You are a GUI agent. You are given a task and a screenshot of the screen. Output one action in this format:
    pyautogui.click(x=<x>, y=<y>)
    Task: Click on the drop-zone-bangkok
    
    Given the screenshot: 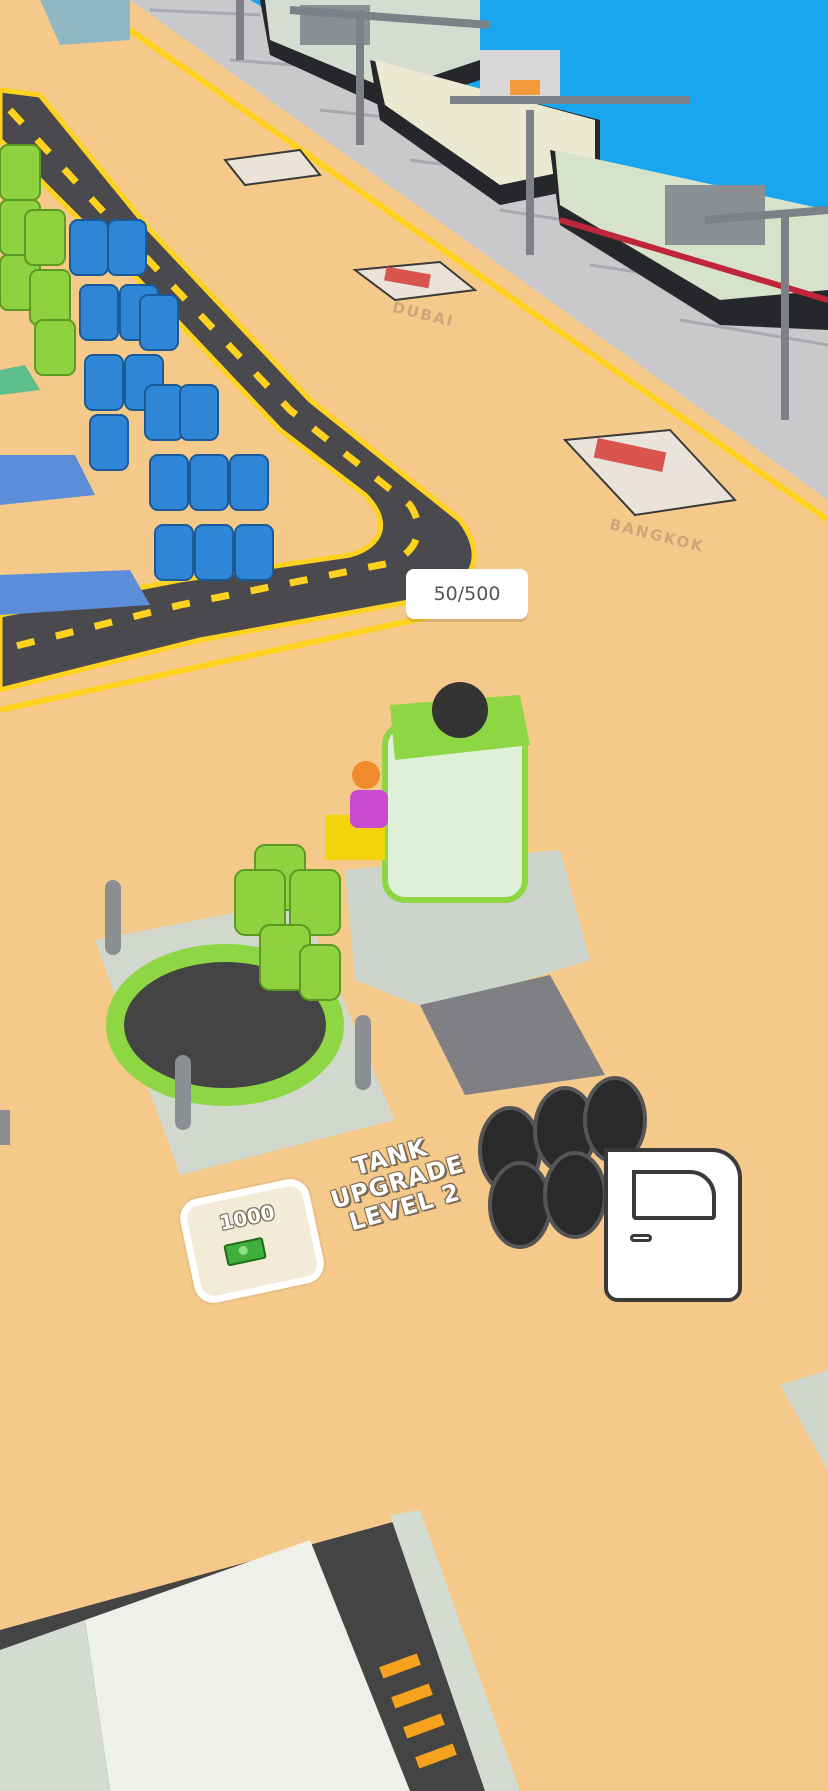 What is the action you would take?
    pyautogui.click(x=650, y=472)
    